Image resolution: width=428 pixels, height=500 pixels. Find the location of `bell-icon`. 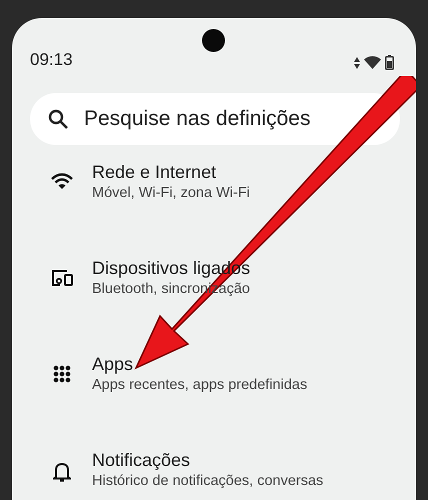

bell-icon is located at coordinates (62, 472).